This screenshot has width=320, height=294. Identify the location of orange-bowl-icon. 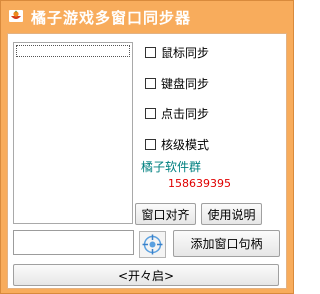
(16, 16).